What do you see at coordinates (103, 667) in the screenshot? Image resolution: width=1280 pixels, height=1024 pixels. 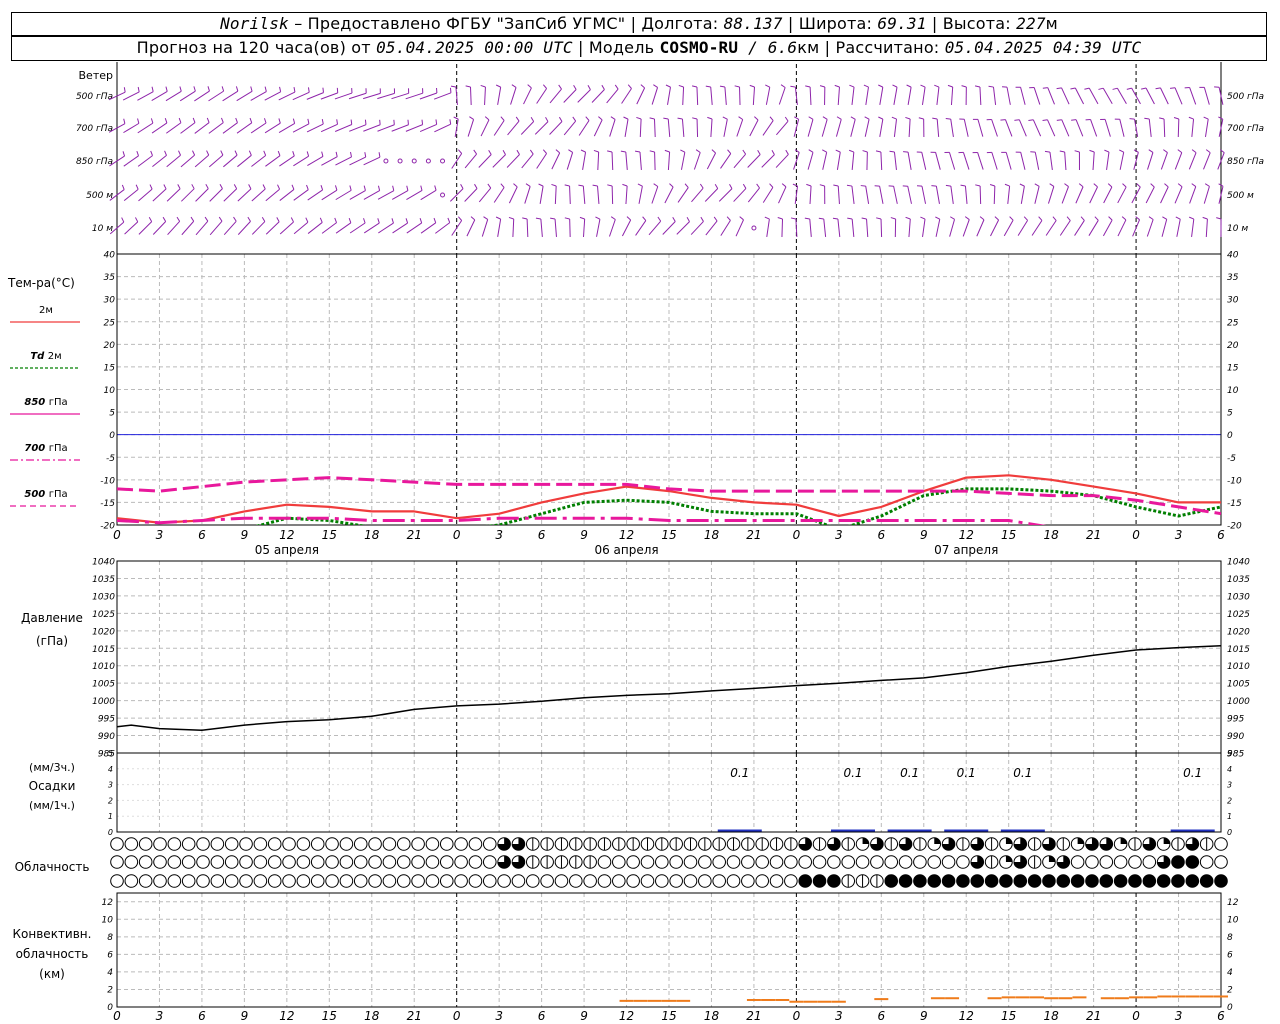 I see `pres-tick-left: 1010` at bounding box center [103, 667].